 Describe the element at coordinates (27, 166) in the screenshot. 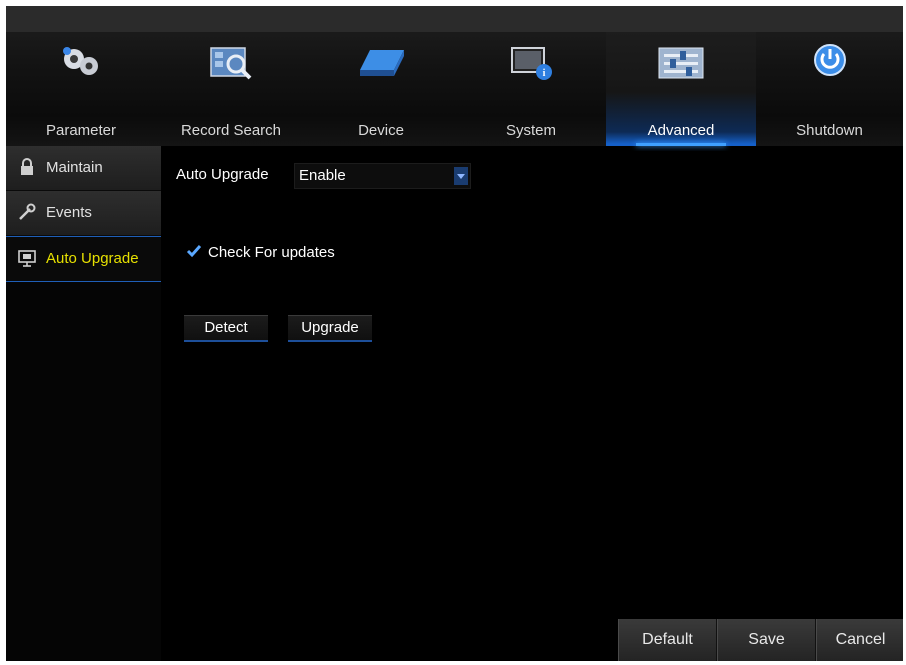

I see `lock-icon` at that location.